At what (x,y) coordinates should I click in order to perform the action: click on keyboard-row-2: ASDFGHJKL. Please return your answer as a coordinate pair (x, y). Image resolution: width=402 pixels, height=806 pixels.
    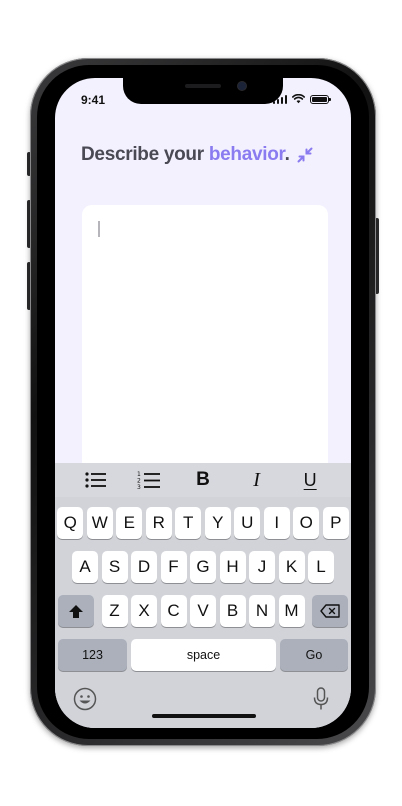
    Looking at the image, I should click on (203, 567).